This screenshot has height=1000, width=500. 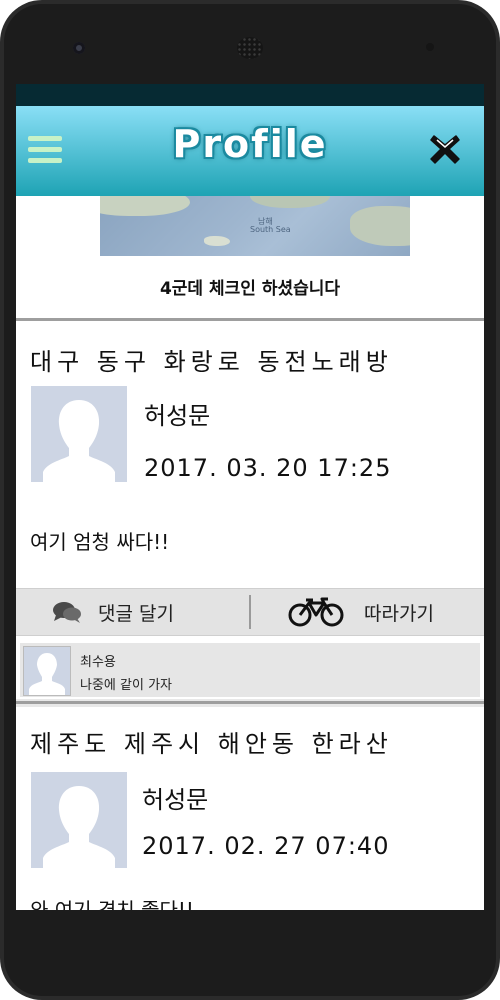 What do you see at coordinates (136, 613) in the screenshot?
I see `comment-button-label: 댓글 달기` at bounding box center [136, 613].